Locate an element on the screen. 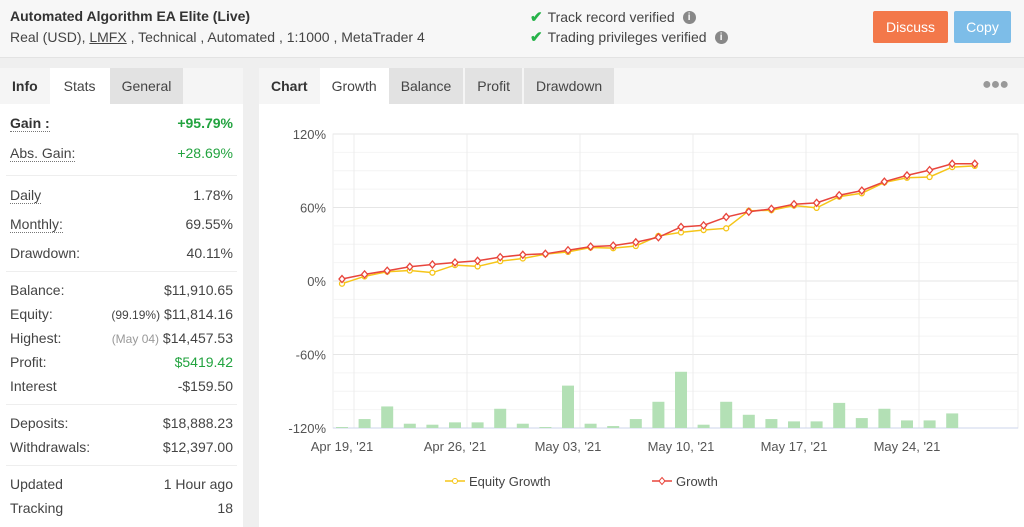 The height and width of the screenshot is (527, 1024). y-tick-label: 120% is located at coordinates (310, 134).